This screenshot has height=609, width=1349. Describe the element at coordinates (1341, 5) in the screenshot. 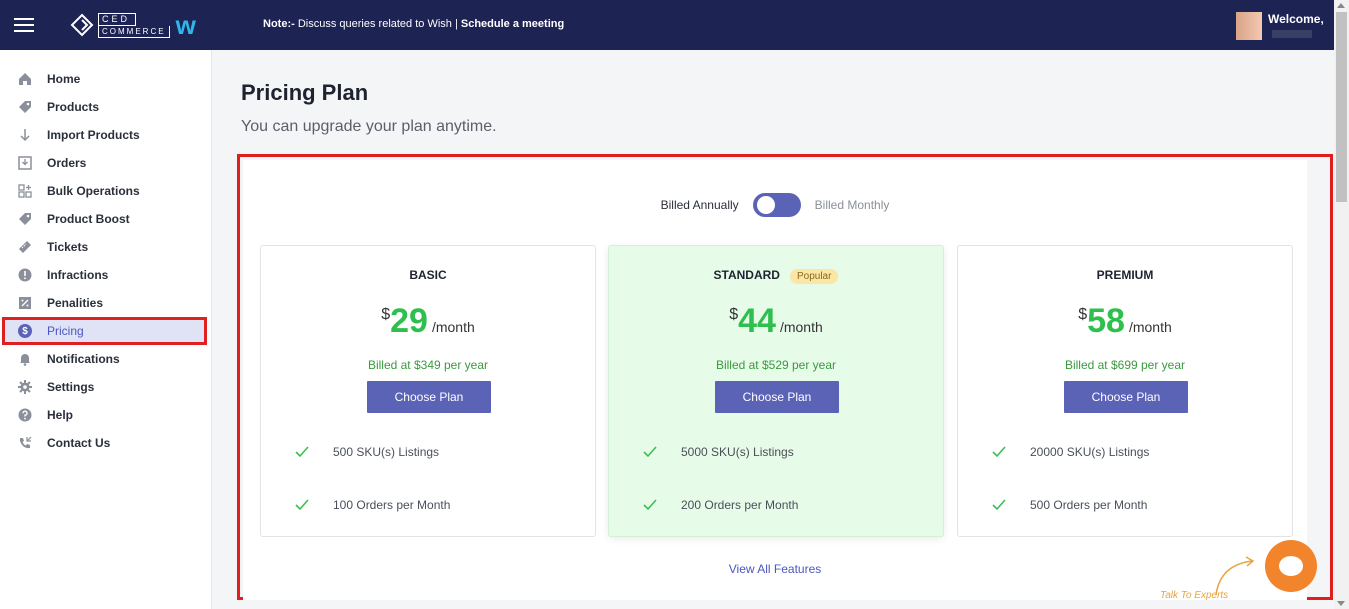

I see `scroll-up-arrow-icon` at that location.